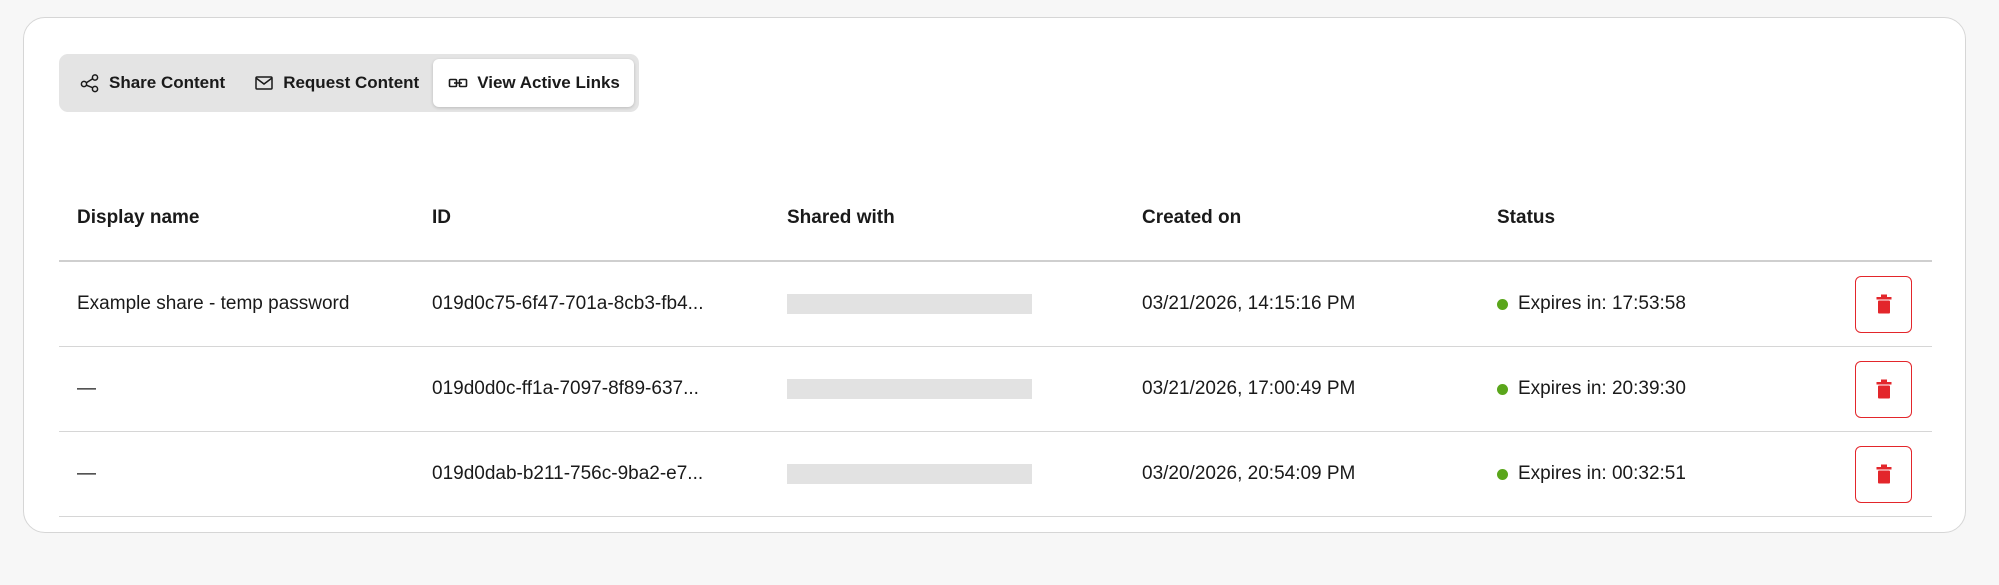 The height and width of the screenshot is (585, 1999). Describe the element at coordinates (1301, 304) in the screenshot. I see `created-on-cell: 03/21/2026, 14:15:16 PM` at that location.